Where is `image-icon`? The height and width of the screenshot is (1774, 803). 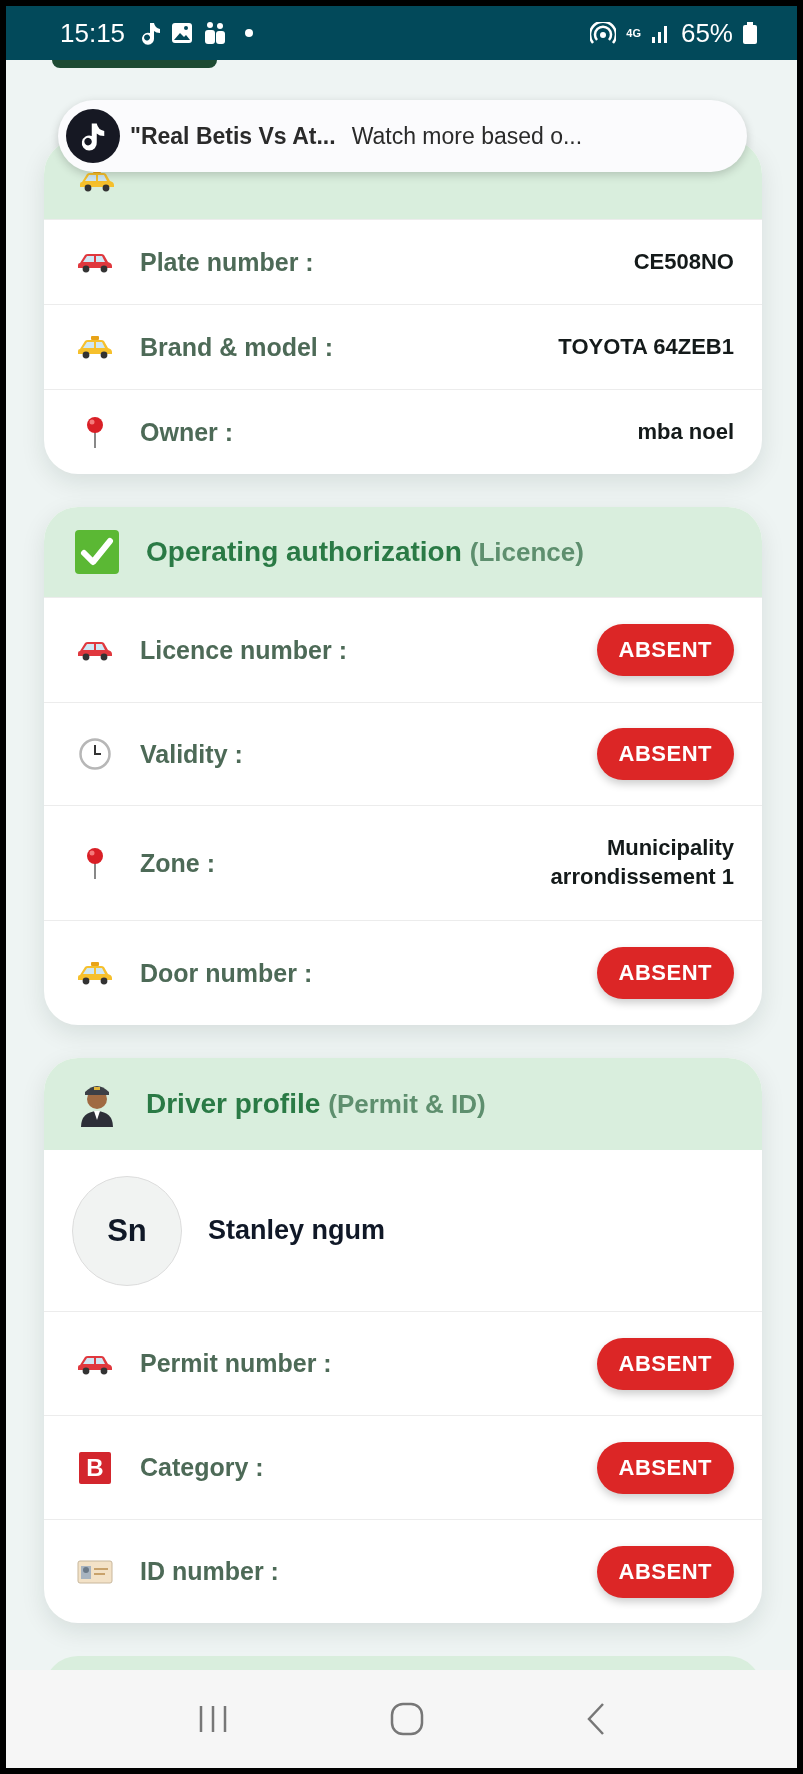 image-icon is located at coordinates (182, 33).